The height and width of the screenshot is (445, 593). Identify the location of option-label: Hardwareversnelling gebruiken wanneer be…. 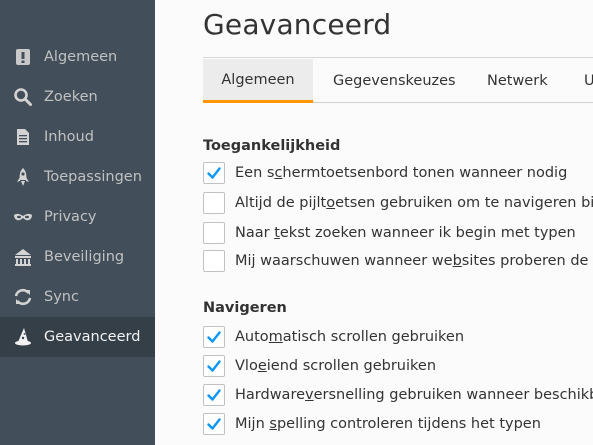
(414, 395).